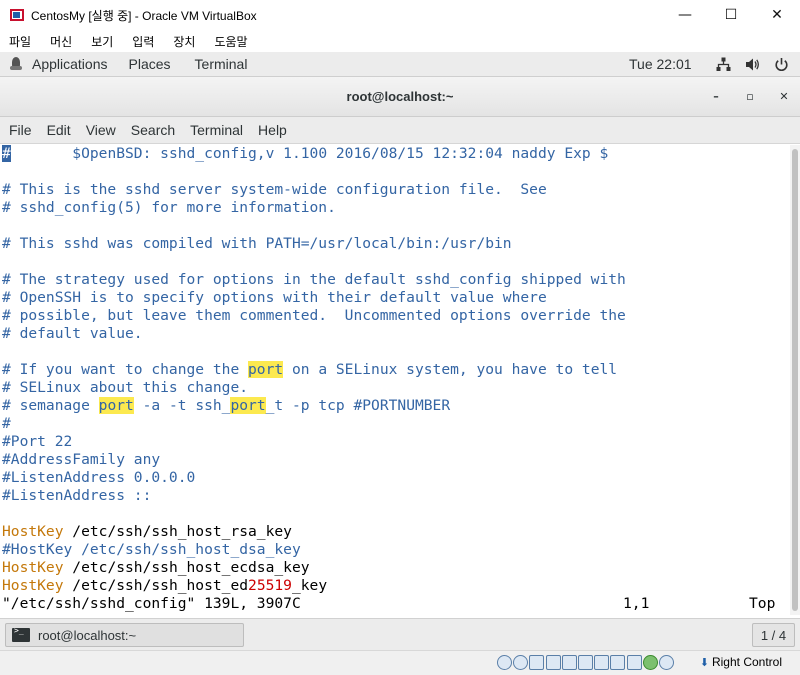  What do you see at coordinates (77, 495) in the screenshot?
I see `editor-line: #ListenAddress ::` at bounding box center [77, 495].